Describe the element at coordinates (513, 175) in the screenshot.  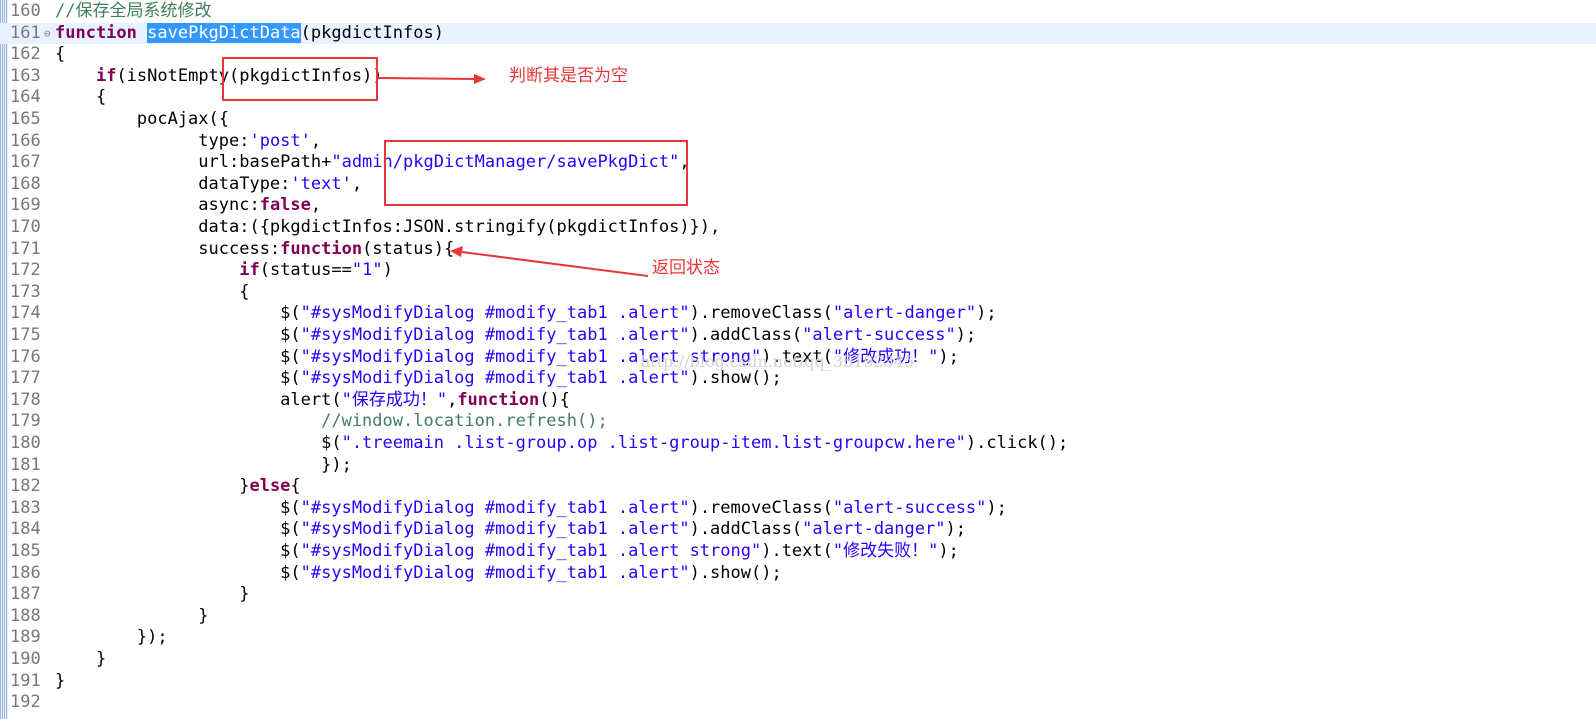
I see `annotation-arrows` at that location.